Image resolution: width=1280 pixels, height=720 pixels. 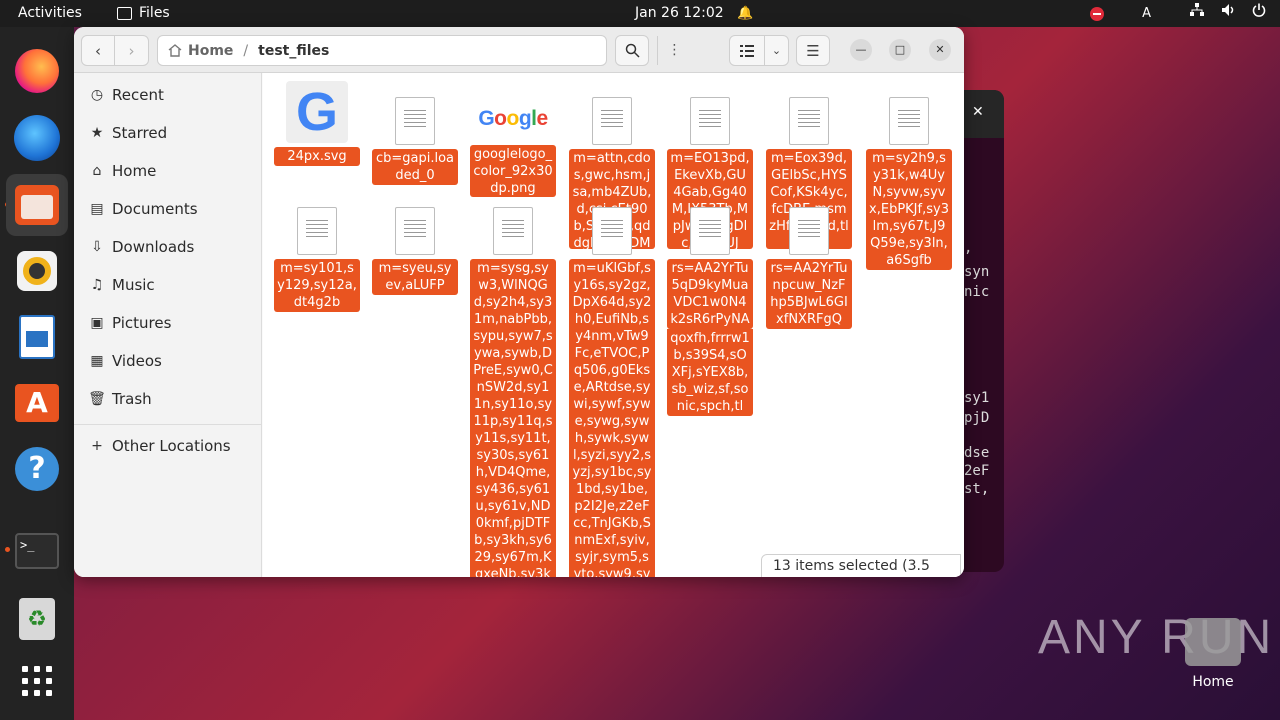 I want to click on file-item: m=syeu,syev,aLUFP, so click(x=415, y=251).